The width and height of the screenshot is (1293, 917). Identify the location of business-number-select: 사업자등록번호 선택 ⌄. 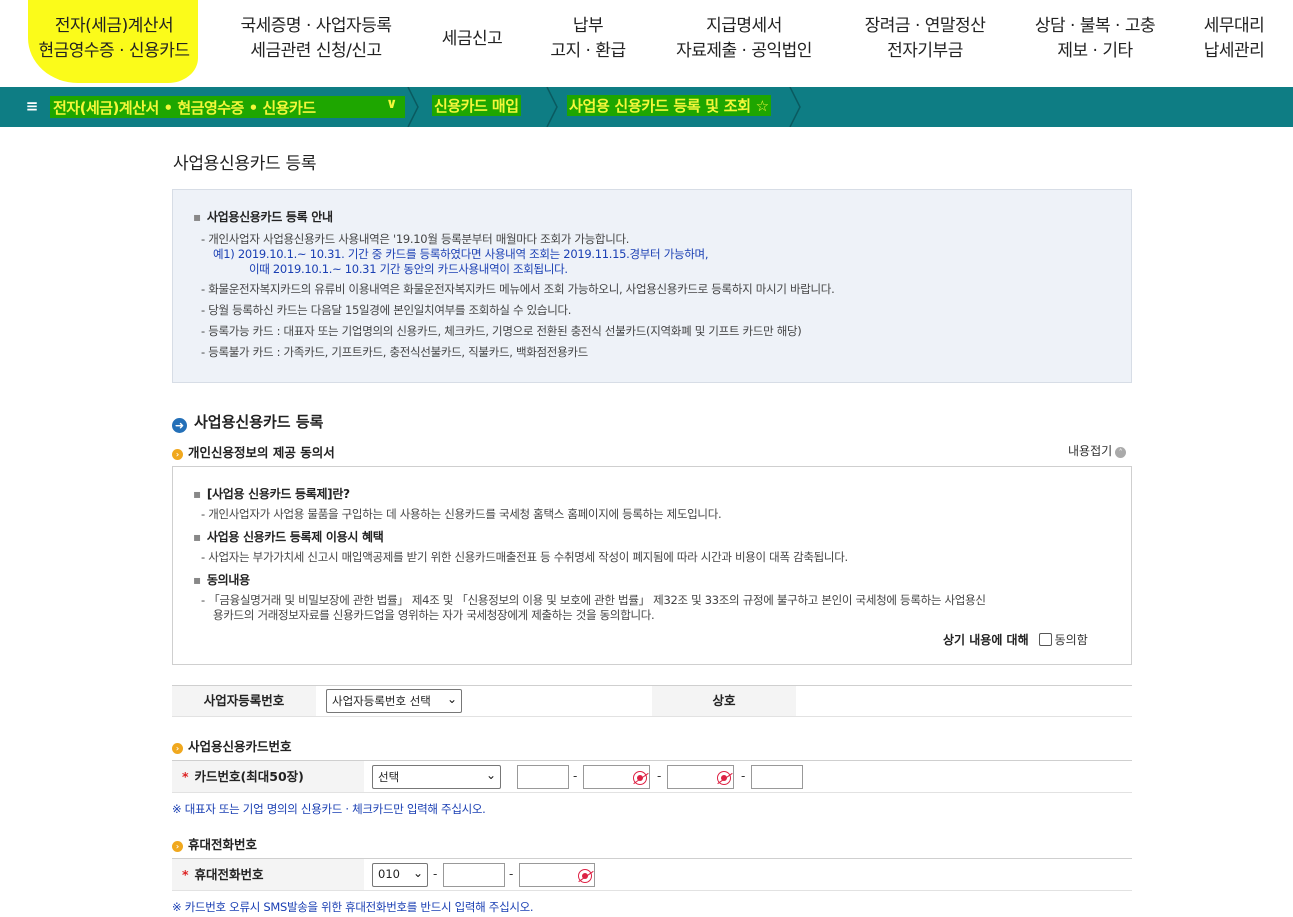
(394, 701).